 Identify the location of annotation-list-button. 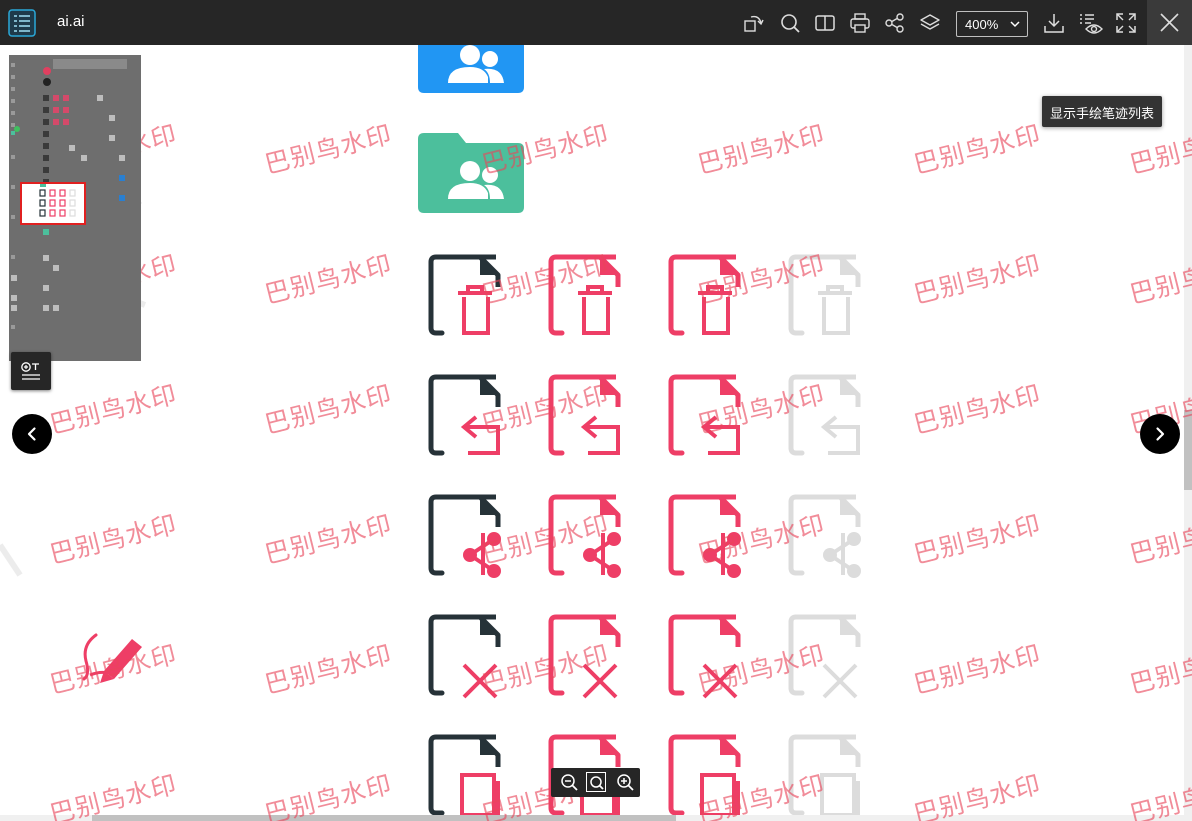
(1091, 23).